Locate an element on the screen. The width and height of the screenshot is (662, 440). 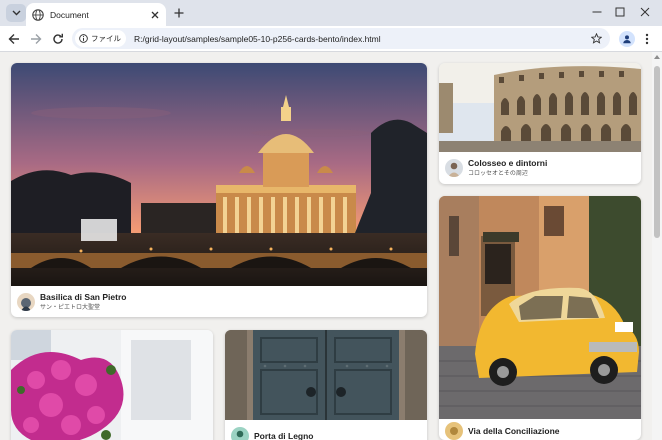
plus-icon is located at coordinates (179, 13).